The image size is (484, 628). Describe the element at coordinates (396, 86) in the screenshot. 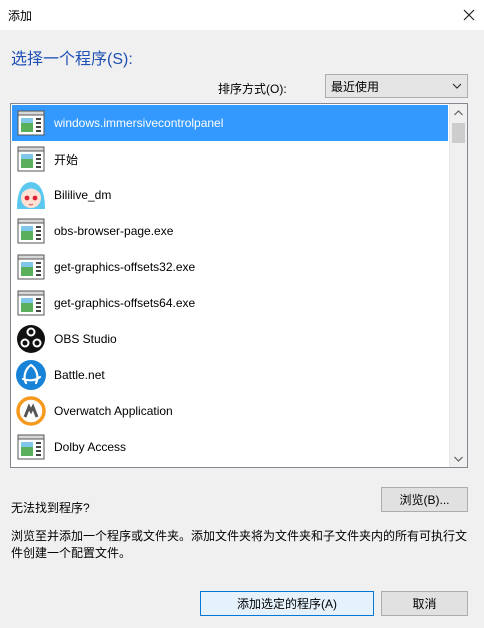

I see `sort-dropdown: 最近使用` at that location.